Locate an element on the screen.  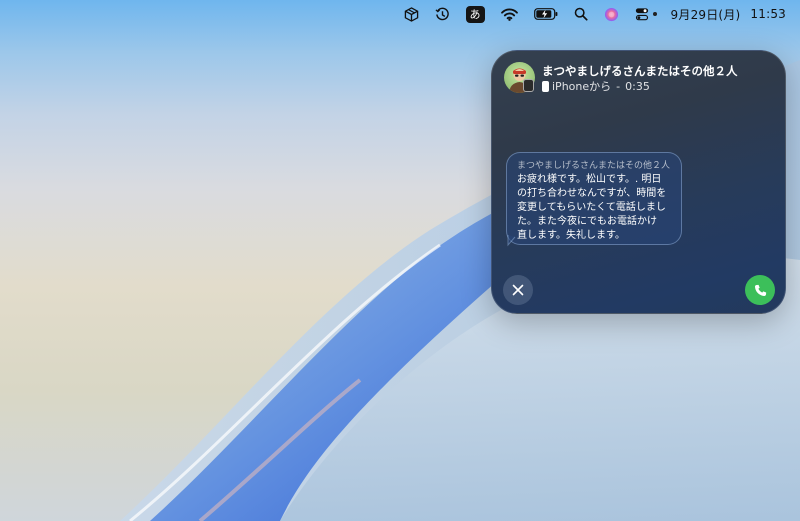
call-info: iPhoneから - 0:35 is located at coordinates (596, 86).